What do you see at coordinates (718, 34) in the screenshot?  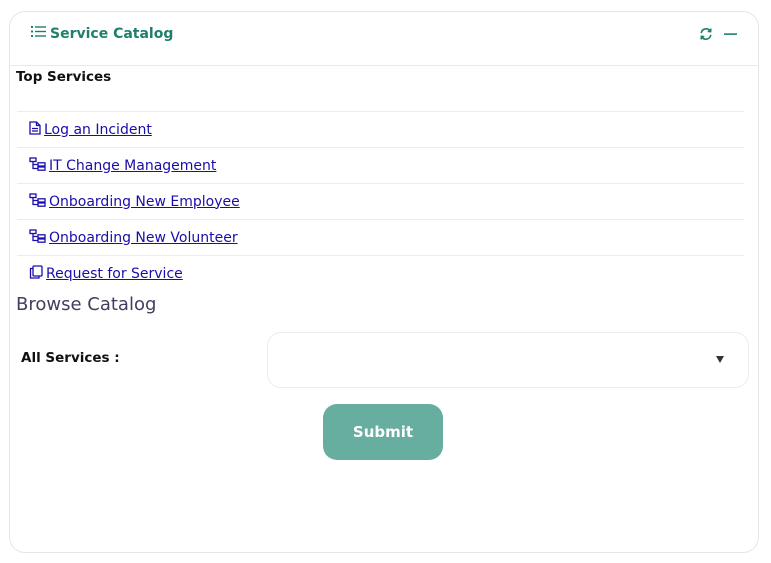 I see `card-tools` at bounding box center [718, 34].